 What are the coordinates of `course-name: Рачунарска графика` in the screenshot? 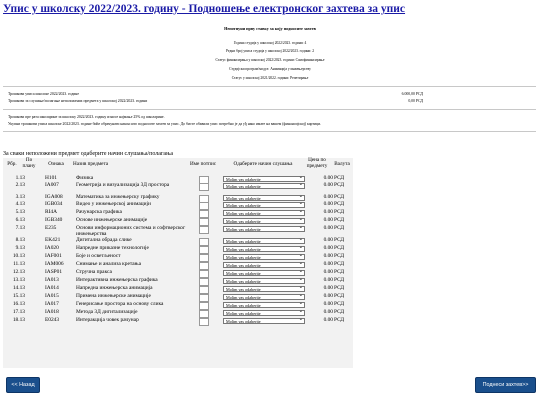 It's located at (99, 212).